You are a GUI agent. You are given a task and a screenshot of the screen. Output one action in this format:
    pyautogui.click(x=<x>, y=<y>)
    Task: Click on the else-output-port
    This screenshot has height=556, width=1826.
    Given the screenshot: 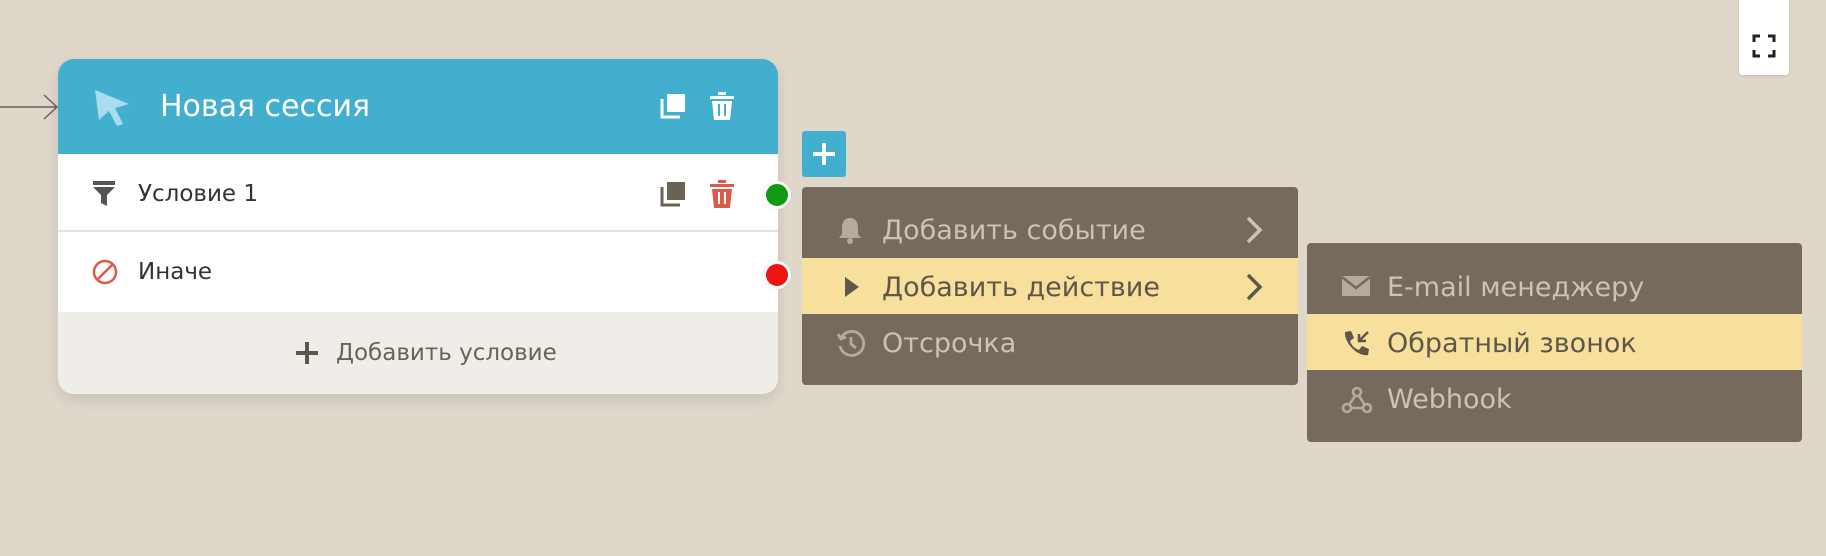 What is the action you would take?
    pyautogui.click(x=777, y=275)
    